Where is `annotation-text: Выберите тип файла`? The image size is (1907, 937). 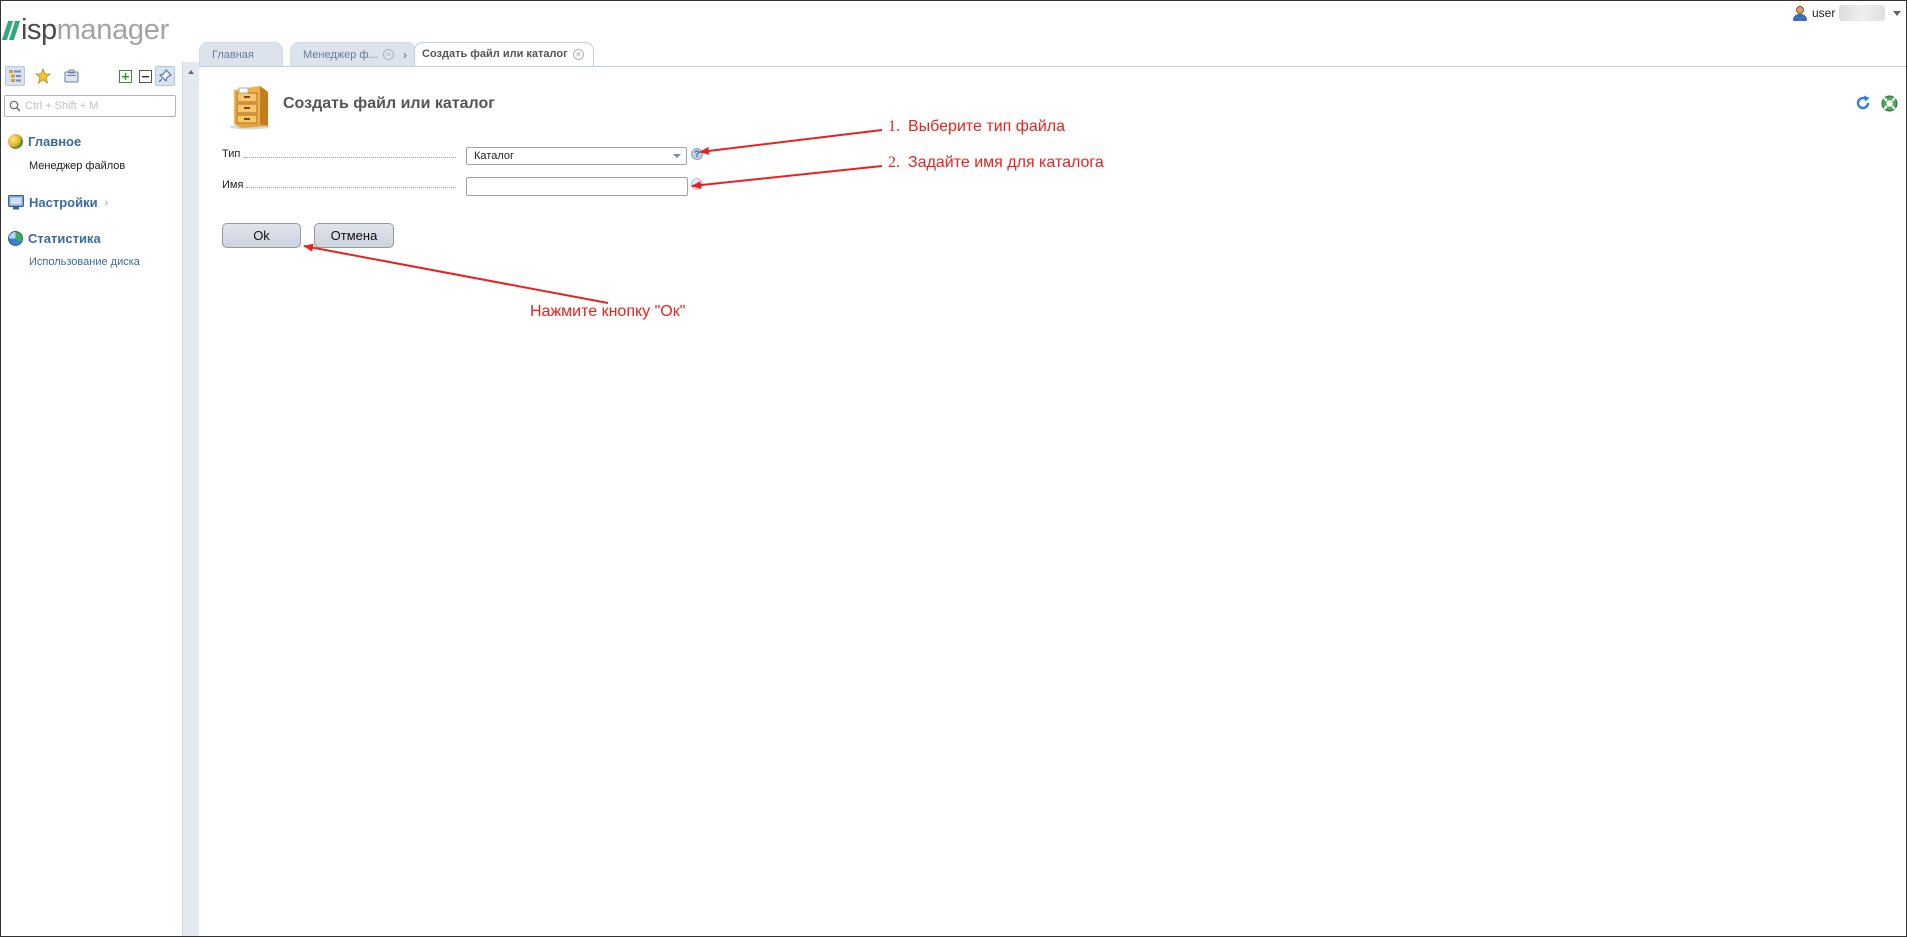 annotation-text: Выберите тип файла is located at coordinates (986, 126).